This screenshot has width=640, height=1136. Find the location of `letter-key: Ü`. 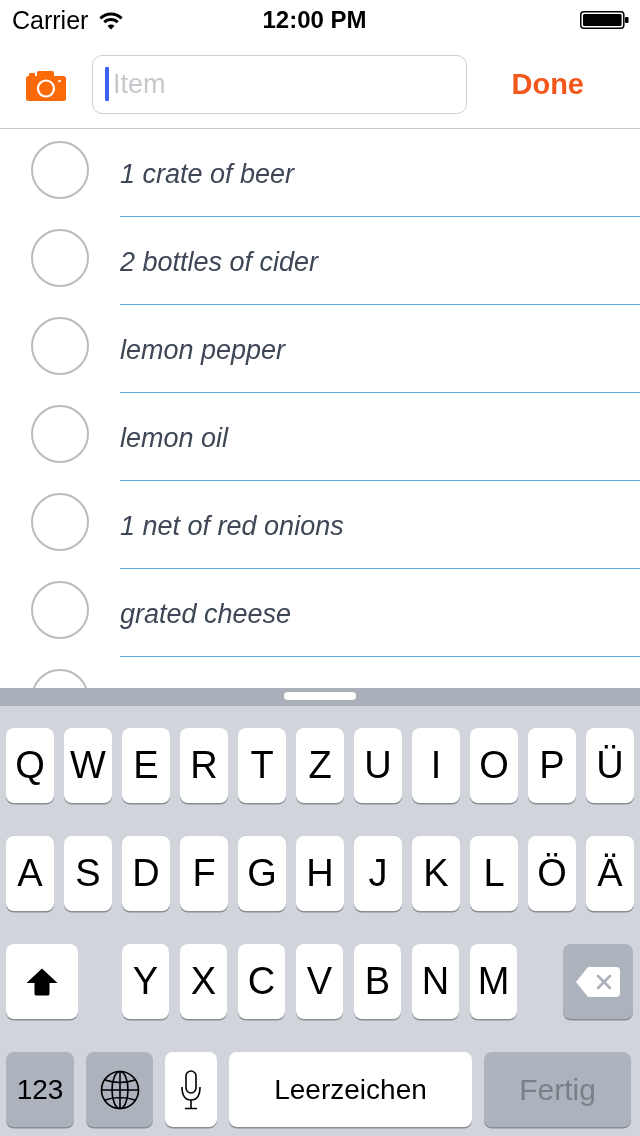

letter-key: Ü is located at coordinates (610, 765).